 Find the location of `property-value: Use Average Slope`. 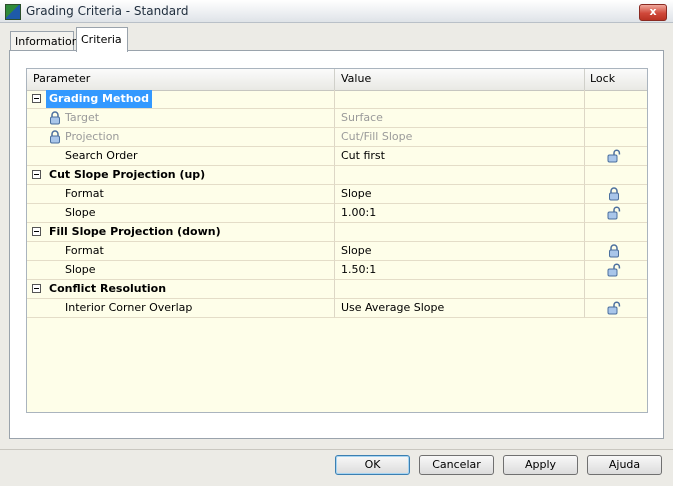

property-value: Use Average Slope is located at coordinates (460, 308).